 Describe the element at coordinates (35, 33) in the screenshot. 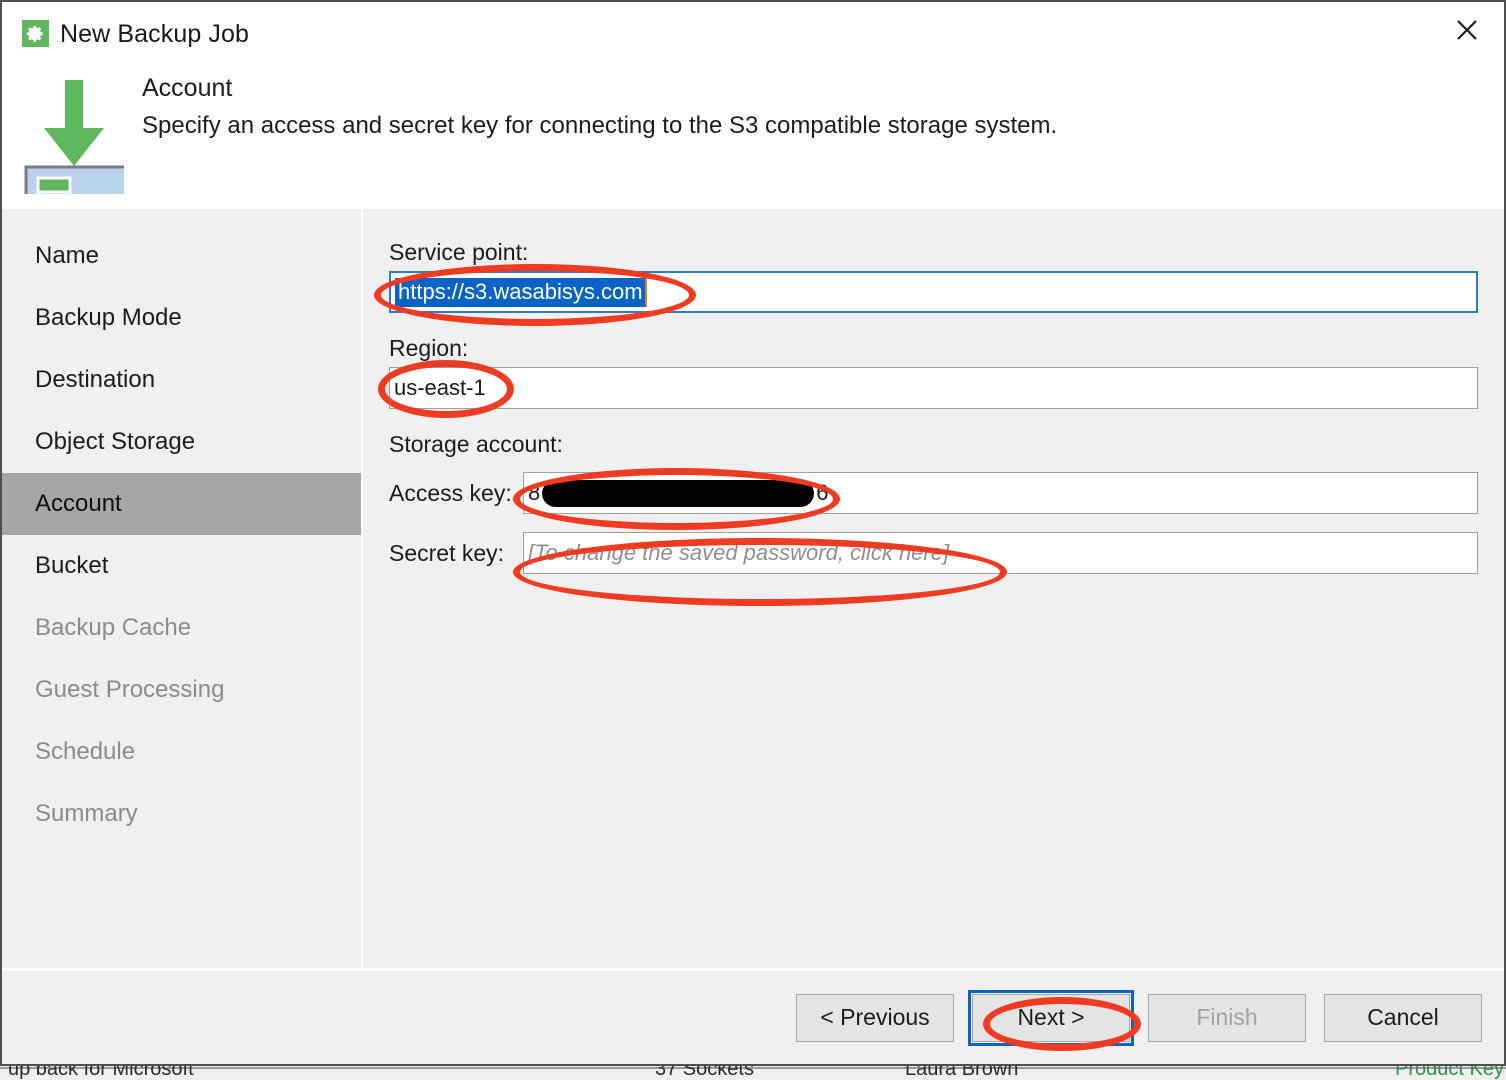

I see `gear-icon` at that location.